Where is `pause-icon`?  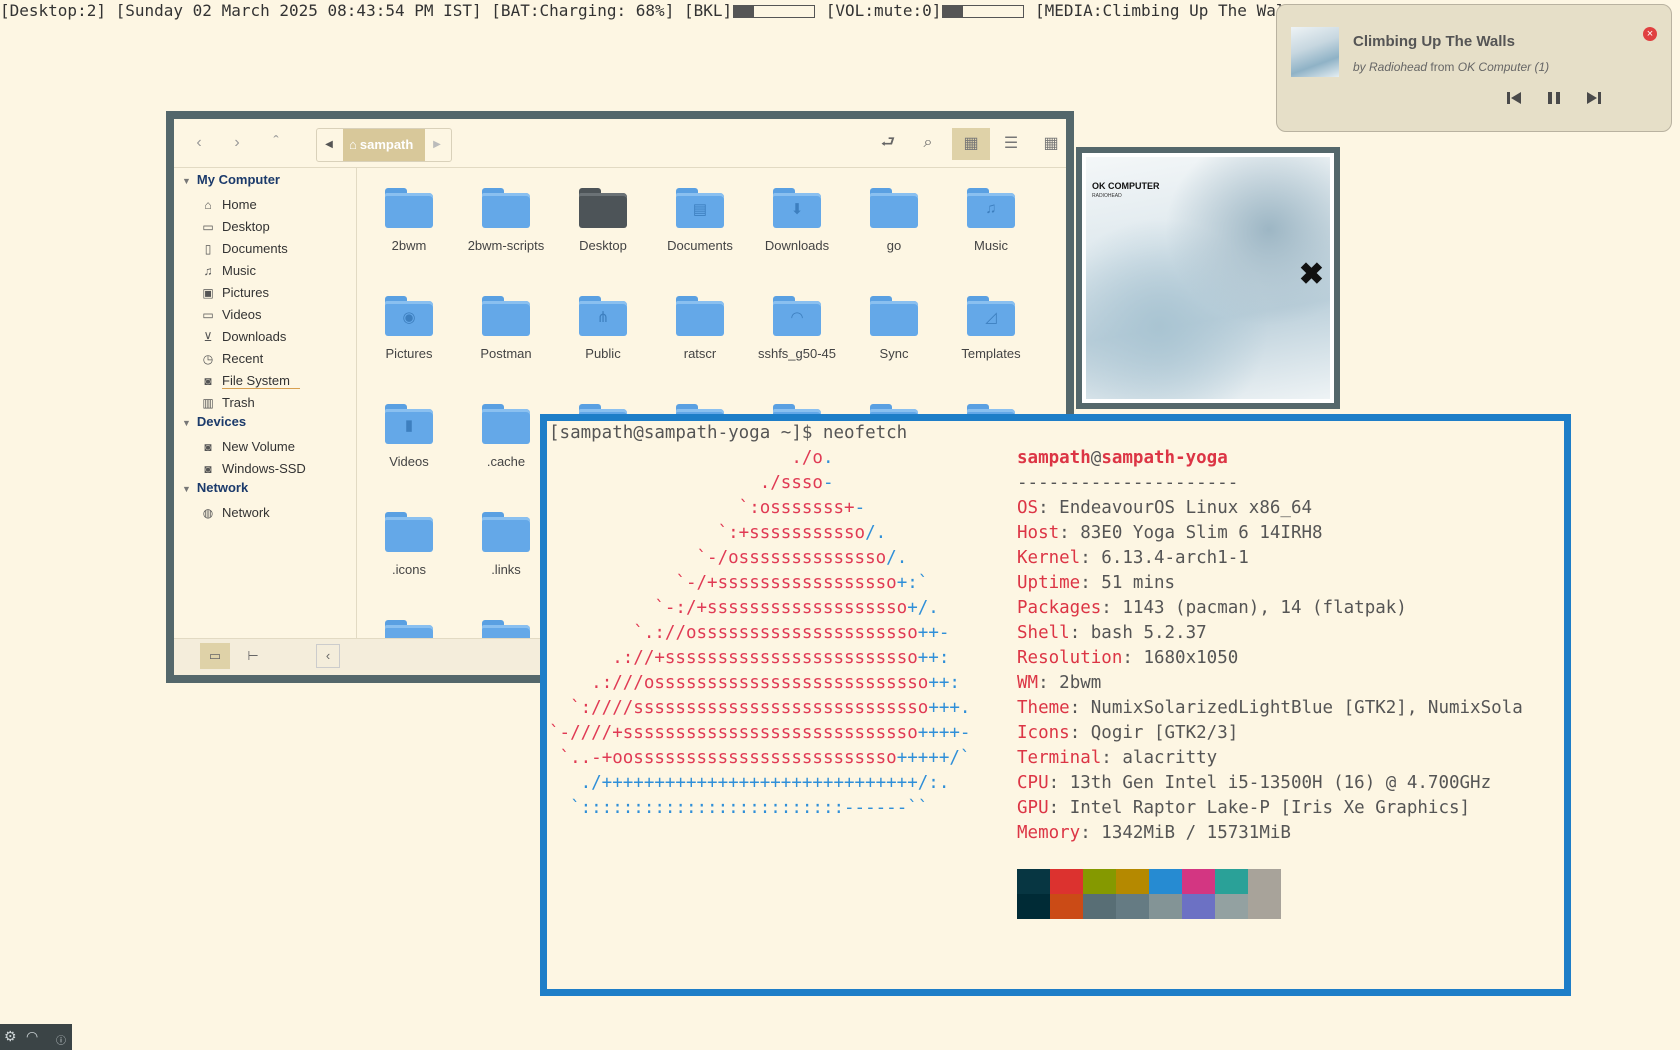 pause-icon is located at coordinates (1554, 98).